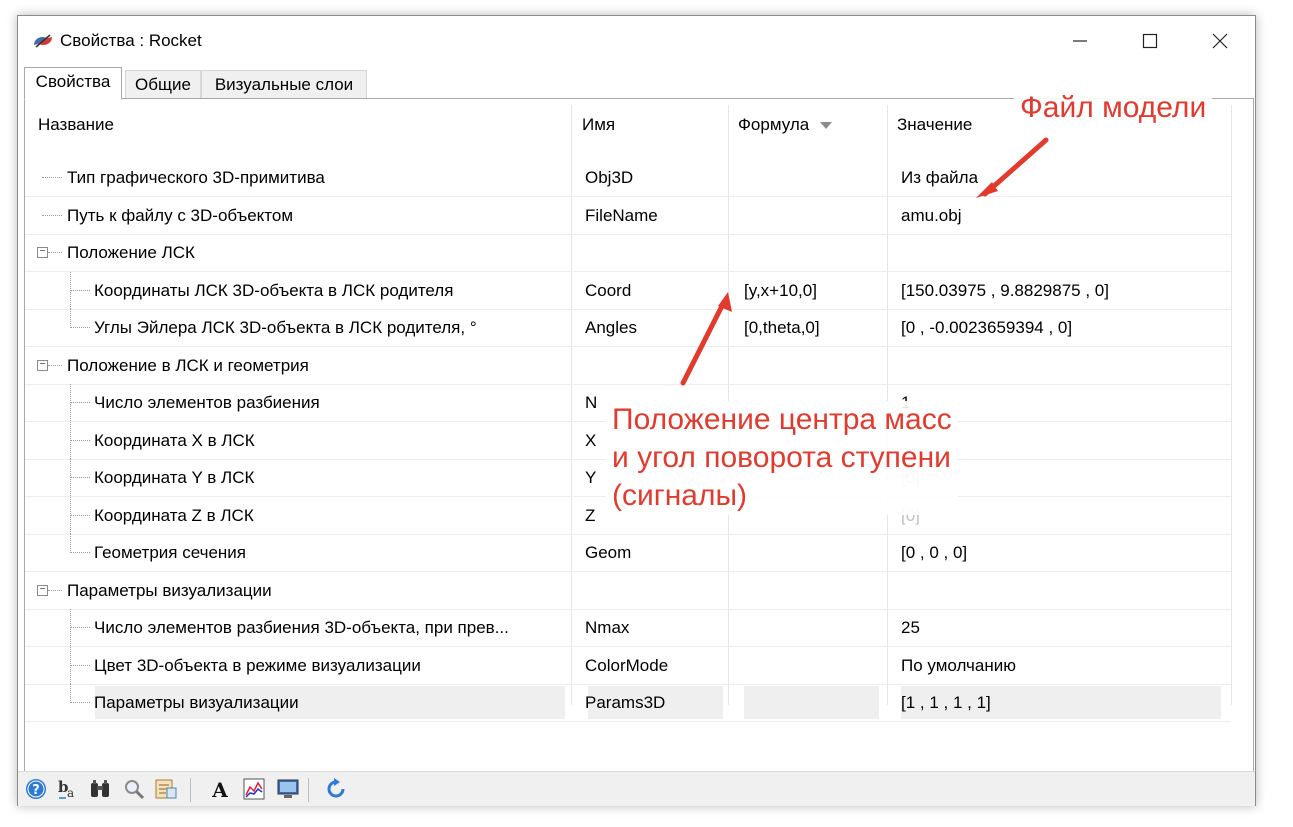 The image size is (1293, 827). What do you see at coordinates (703, 342) in the screenshot?
I see `arrow-to-formula` at bounding box center [703, 342].